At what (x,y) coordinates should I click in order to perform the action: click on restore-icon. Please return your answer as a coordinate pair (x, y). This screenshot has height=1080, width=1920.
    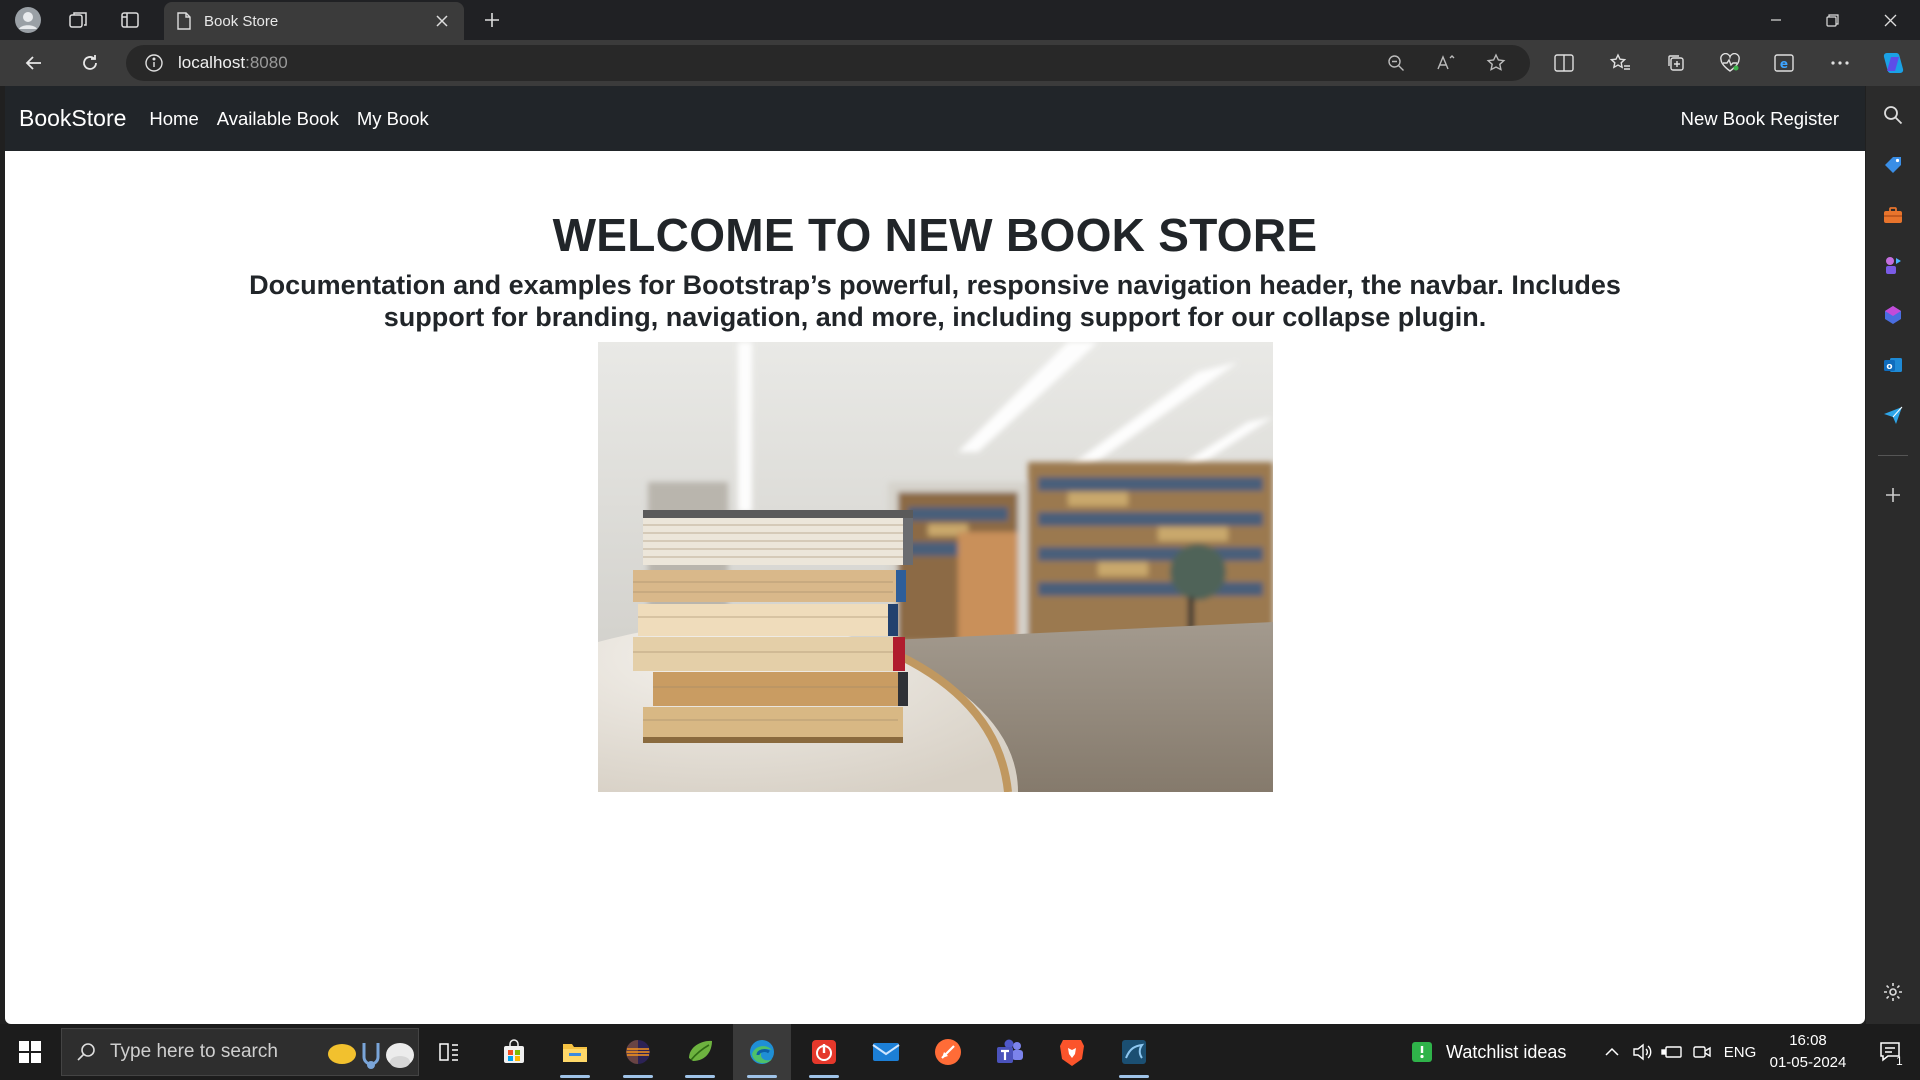
    Looking at the image, I should click on (1832, 20).